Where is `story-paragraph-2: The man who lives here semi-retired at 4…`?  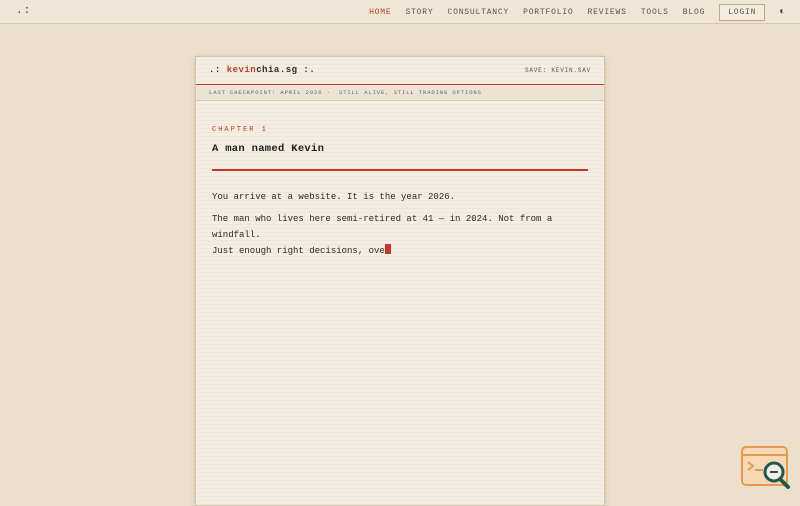
story-paragraph-2: The man who lives here semi-retired at 4… is located at coordinates (402, 235).